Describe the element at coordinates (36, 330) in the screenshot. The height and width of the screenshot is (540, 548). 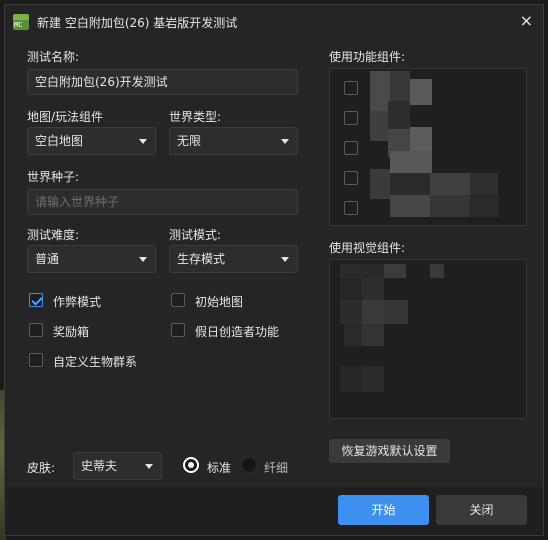
I see `bonus-chest-checkbox` at that location.